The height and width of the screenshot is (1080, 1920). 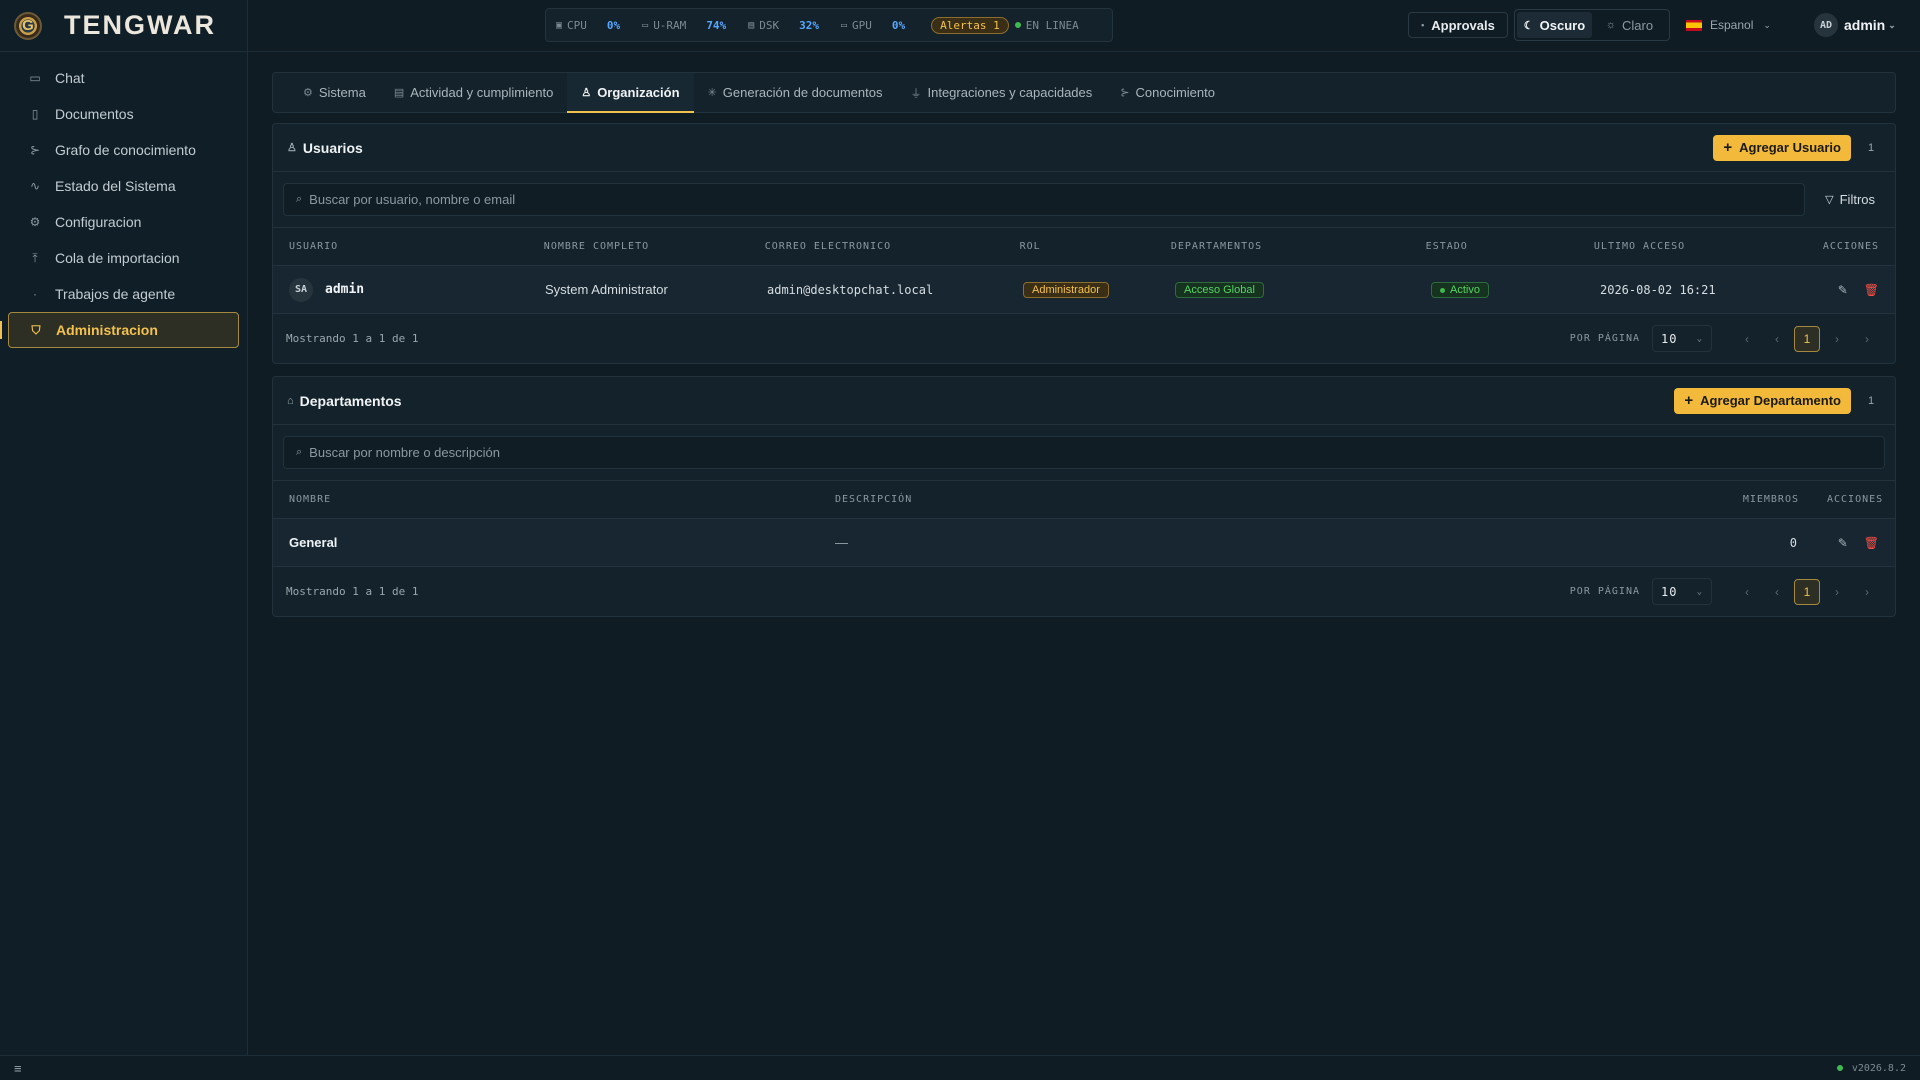 I want to click on users-search-input: ⌕ Buscar por usuario, nombre o email, so click(x=1044, y=199).